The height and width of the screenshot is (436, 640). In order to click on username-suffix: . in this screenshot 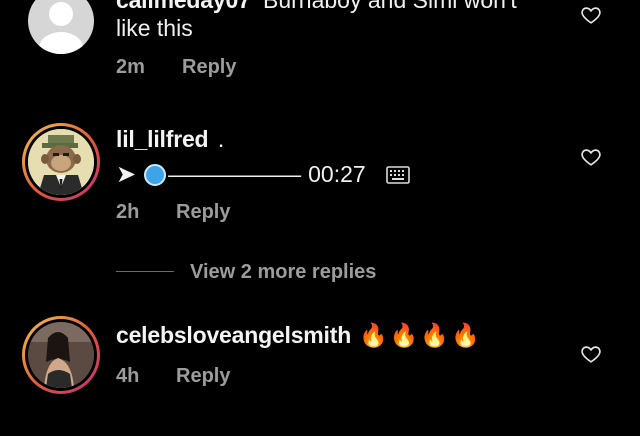, I will do `click(221, 139)`.